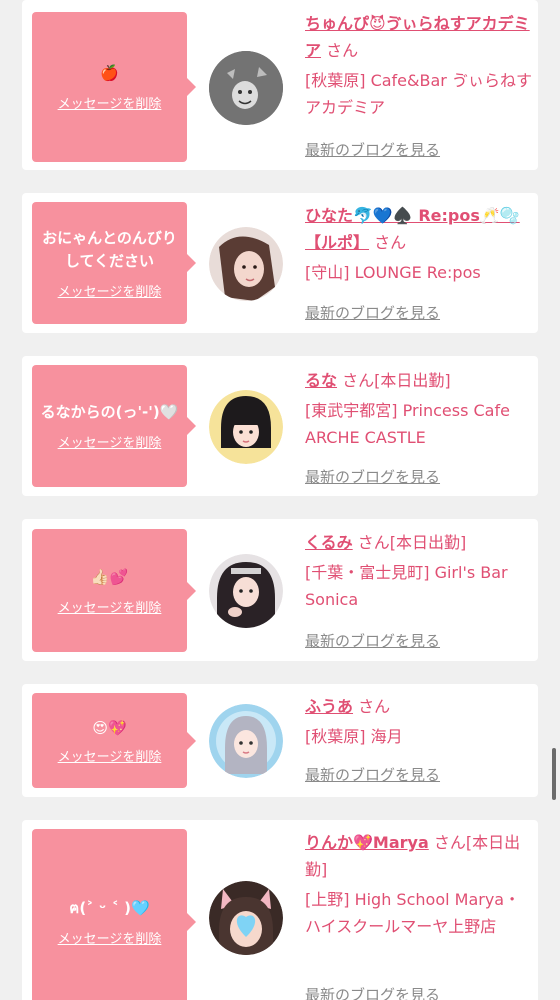 The height and width of the screenshot is (1000, 560). What do you see at coordinates (109, 740) in the screenshot?
I see `message-bubble: 😍💖 メッセージを削除` at bounding box center [109, 740].